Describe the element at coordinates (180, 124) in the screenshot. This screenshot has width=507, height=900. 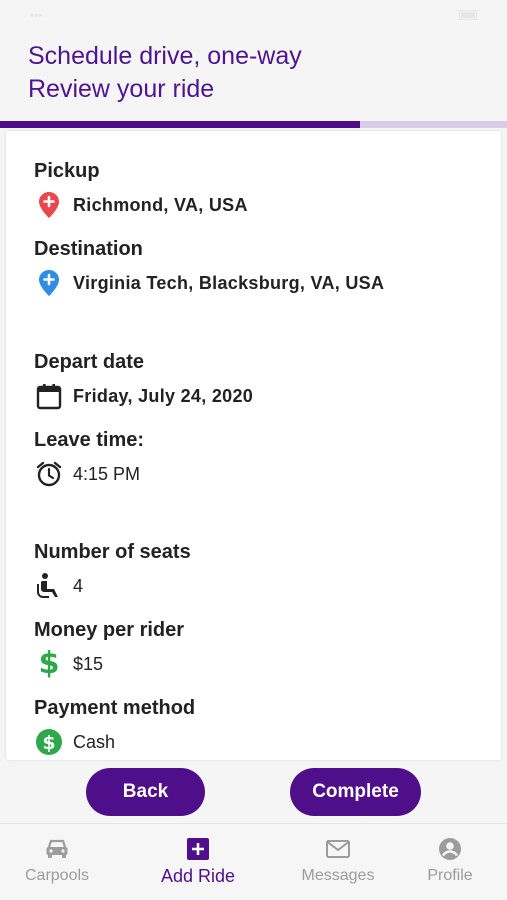
I see `progress-fill` at that location.